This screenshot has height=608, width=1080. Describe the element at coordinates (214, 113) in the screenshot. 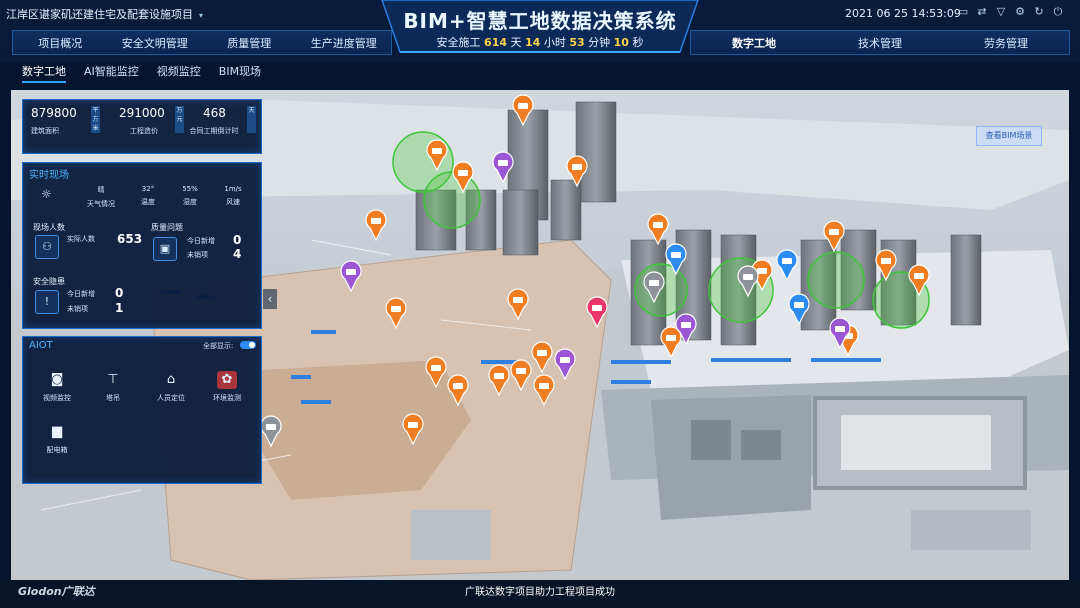

I see `stat-countdown-value: 468` at that location.